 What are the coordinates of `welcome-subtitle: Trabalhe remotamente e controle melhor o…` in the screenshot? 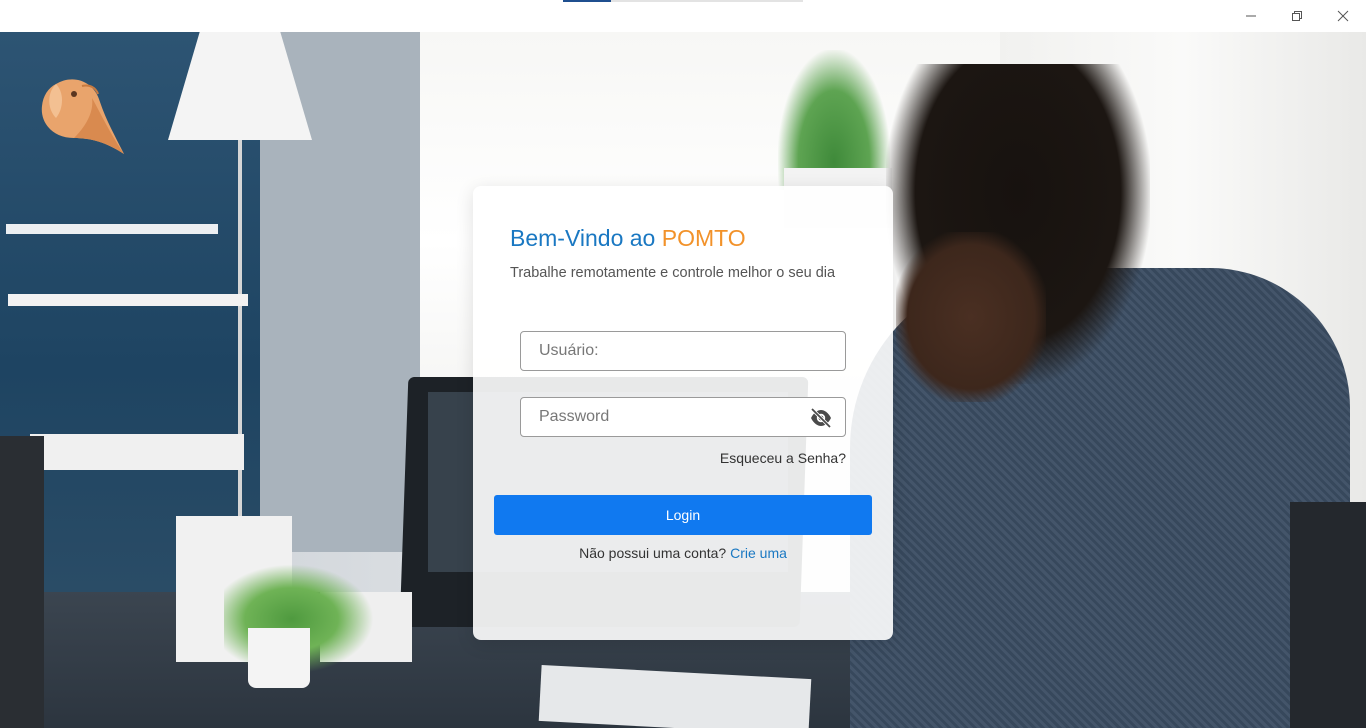 It's located at (673, 273).